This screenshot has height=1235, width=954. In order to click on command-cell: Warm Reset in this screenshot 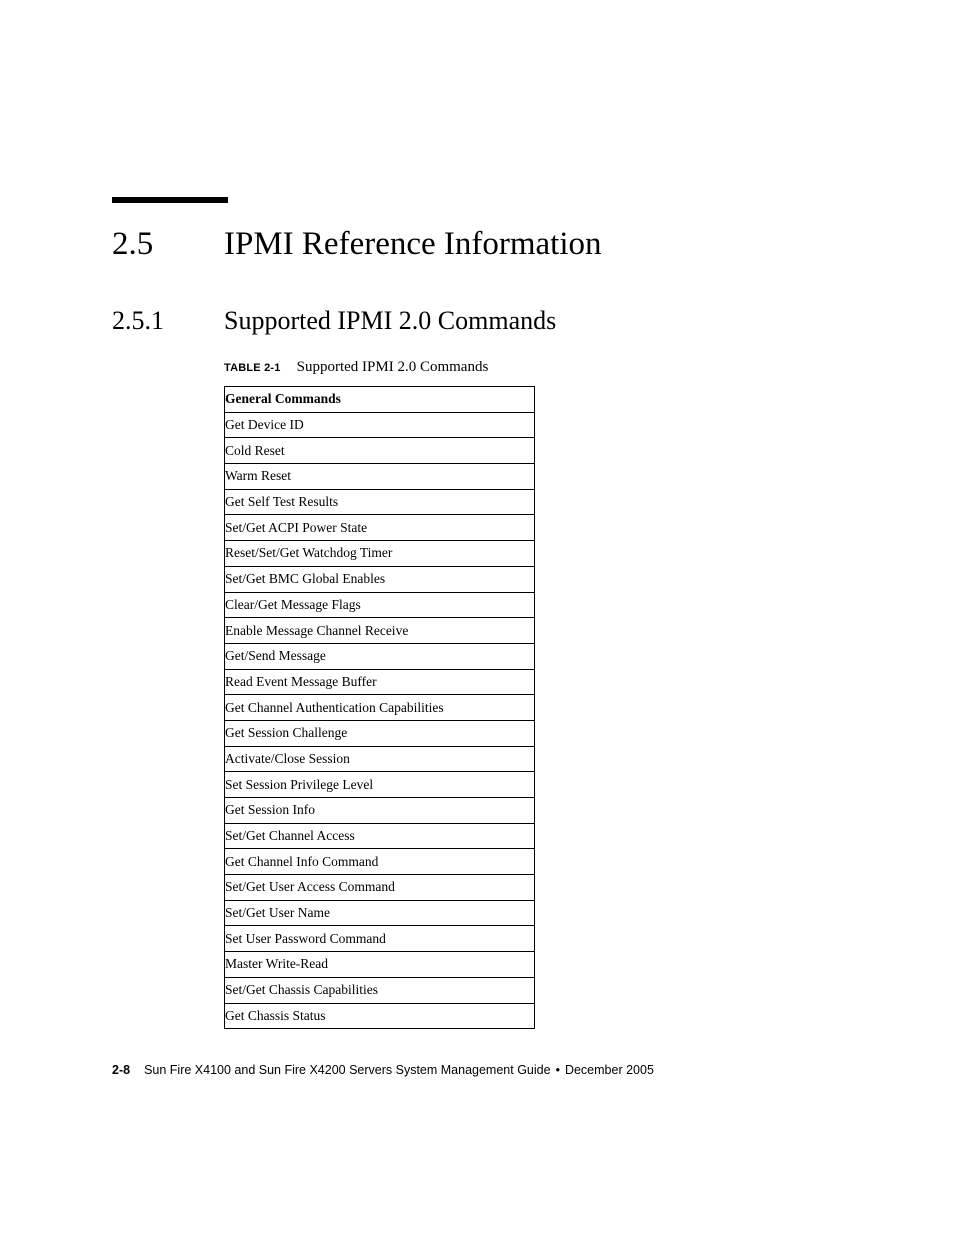, I will do `click(379, 476)`.